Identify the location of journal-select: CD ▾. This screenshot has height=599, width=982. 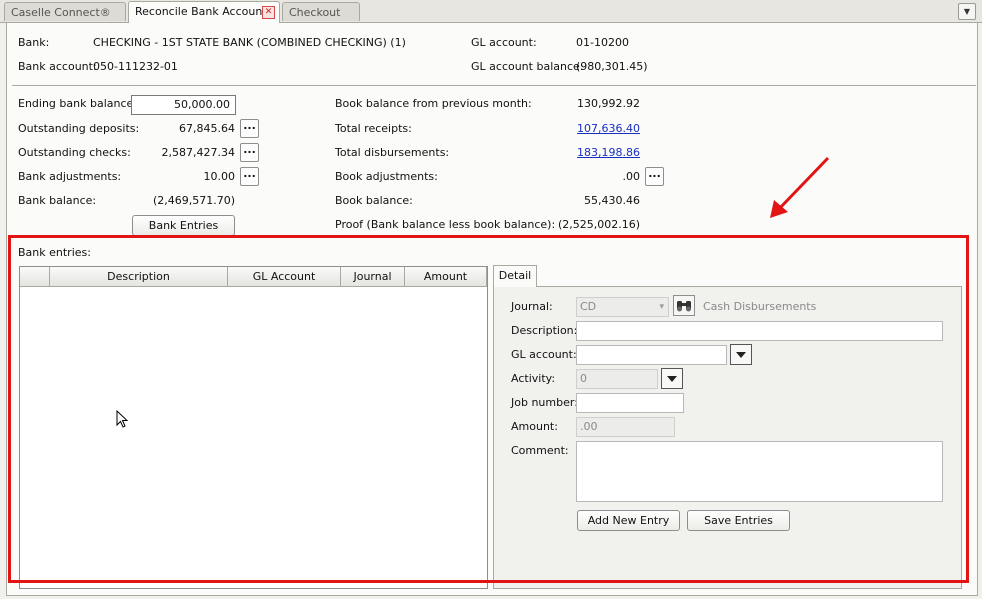
(622, 307).